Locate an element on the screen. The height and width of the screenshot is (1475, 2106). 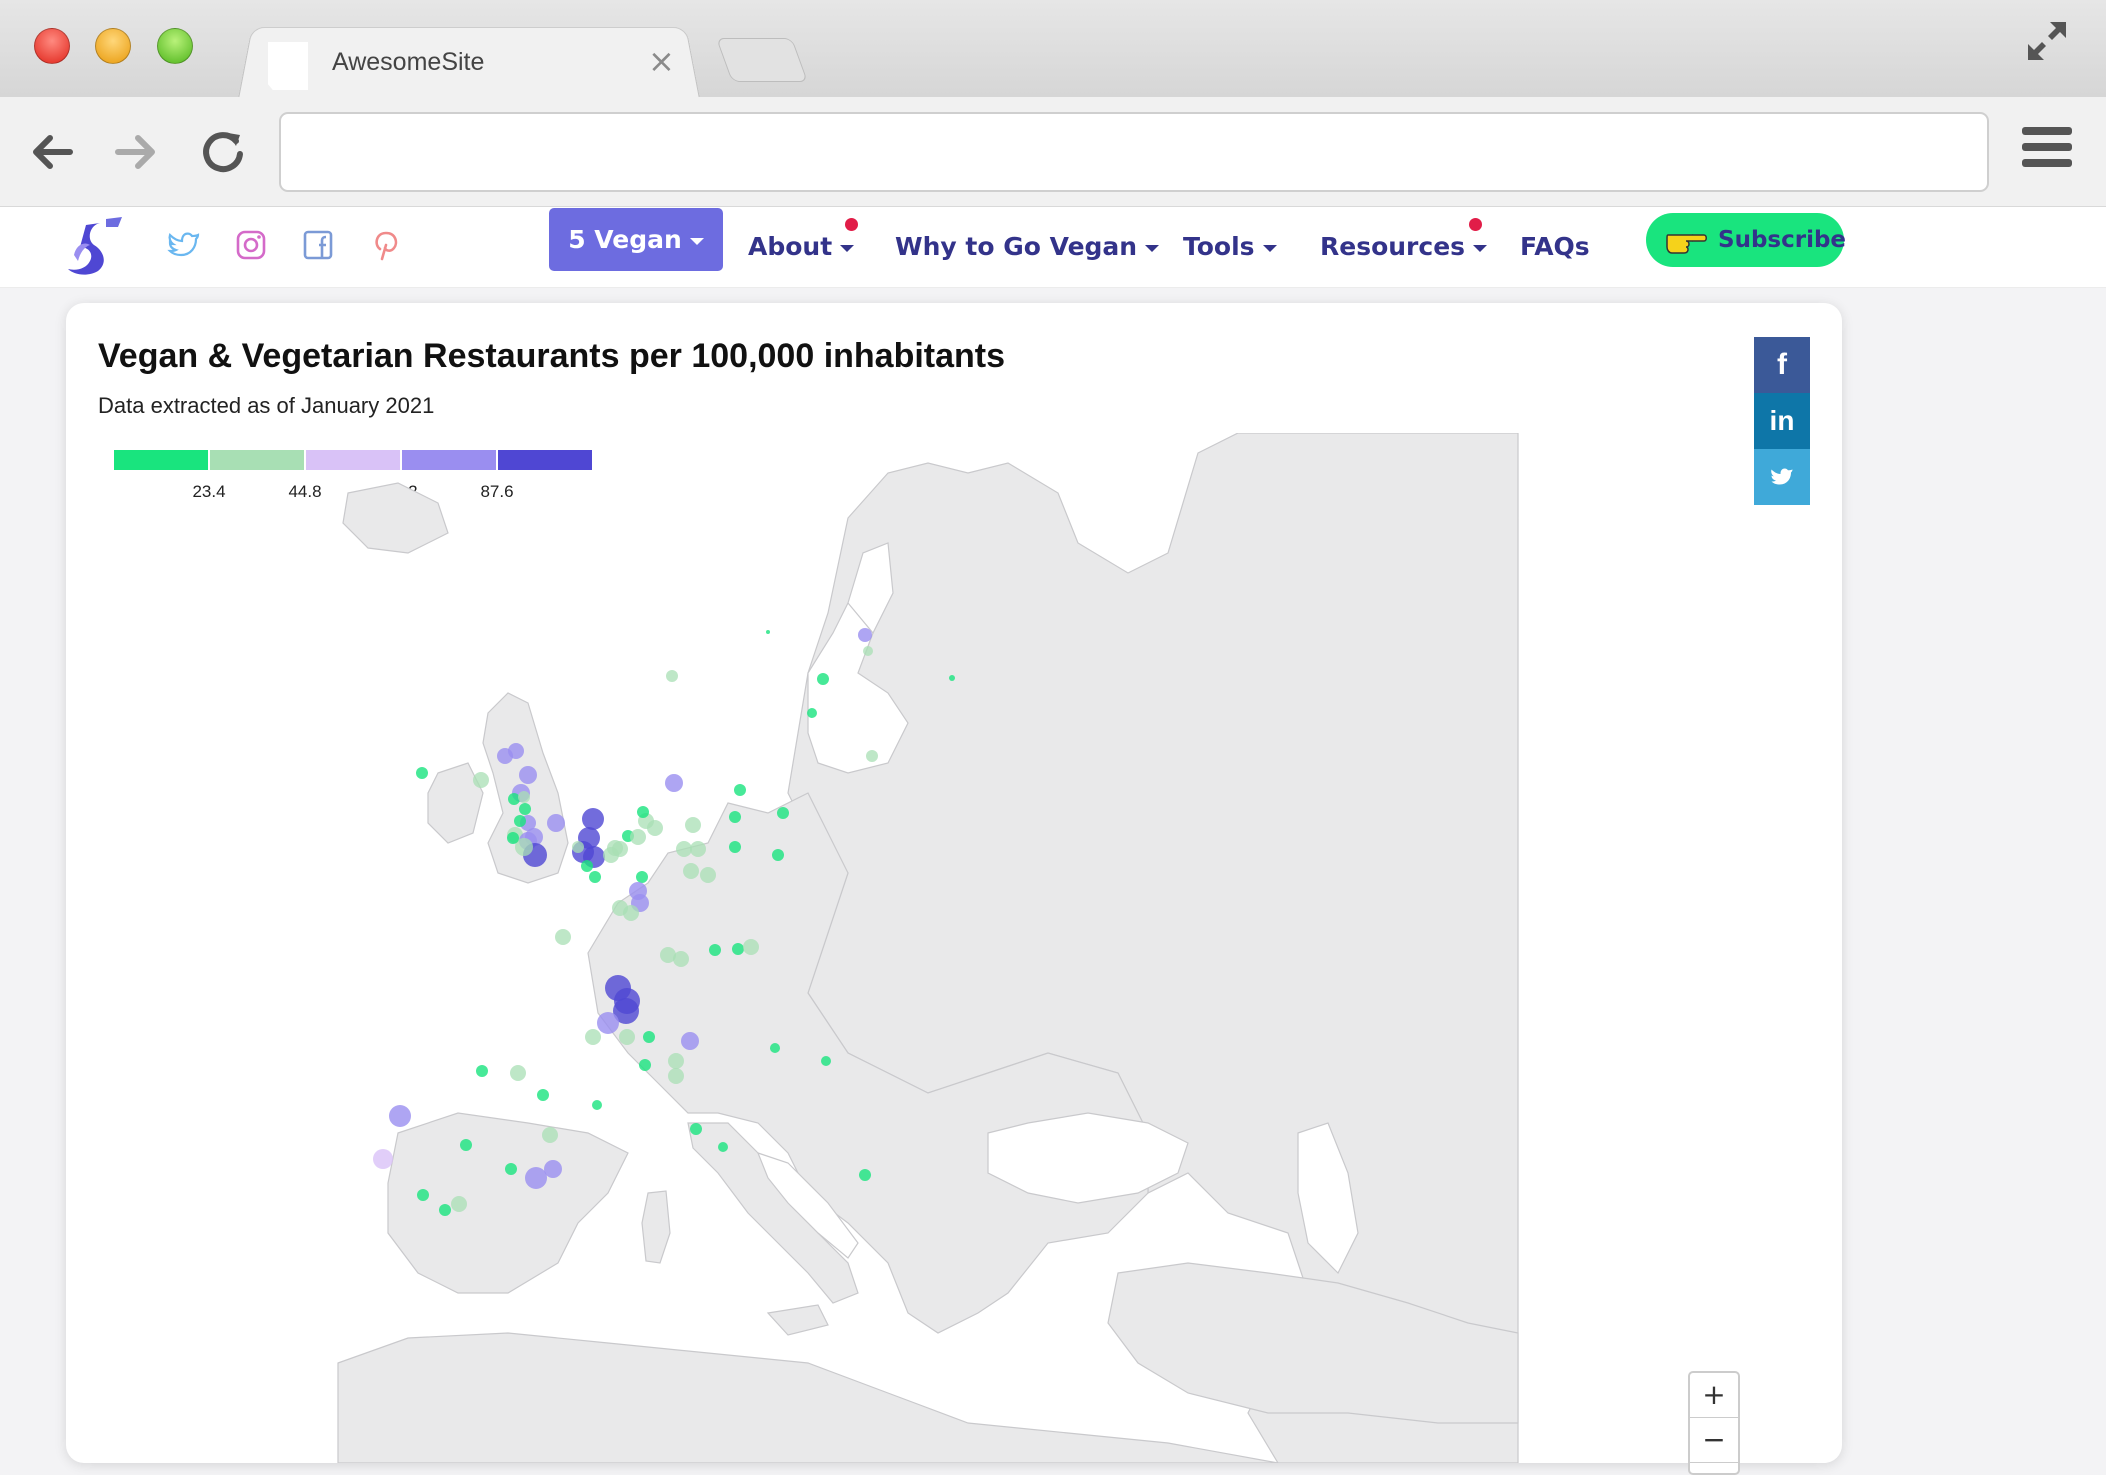
forward-arrow-icon is located at coordinates (137, 152).